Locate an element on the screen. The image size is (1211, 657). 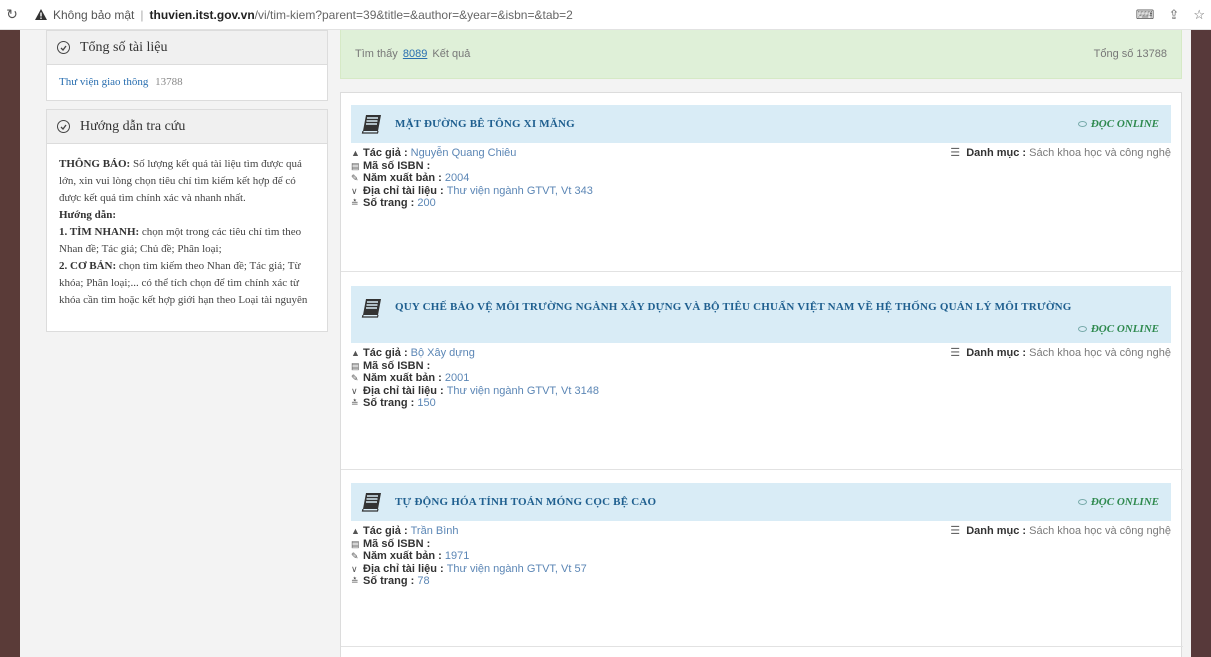
meta-pages: ≛ Số trang :150 is located at coordinates (393, 403).